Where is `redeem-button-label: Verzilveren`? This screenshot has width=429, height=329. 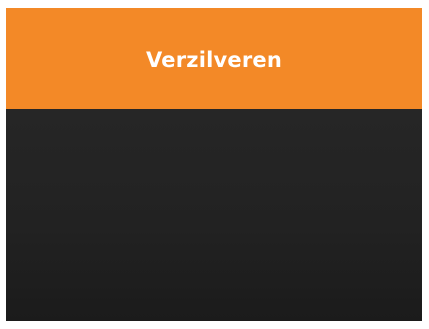
redeem-button-label: Verzilveren is located at coordinates (213, 59).